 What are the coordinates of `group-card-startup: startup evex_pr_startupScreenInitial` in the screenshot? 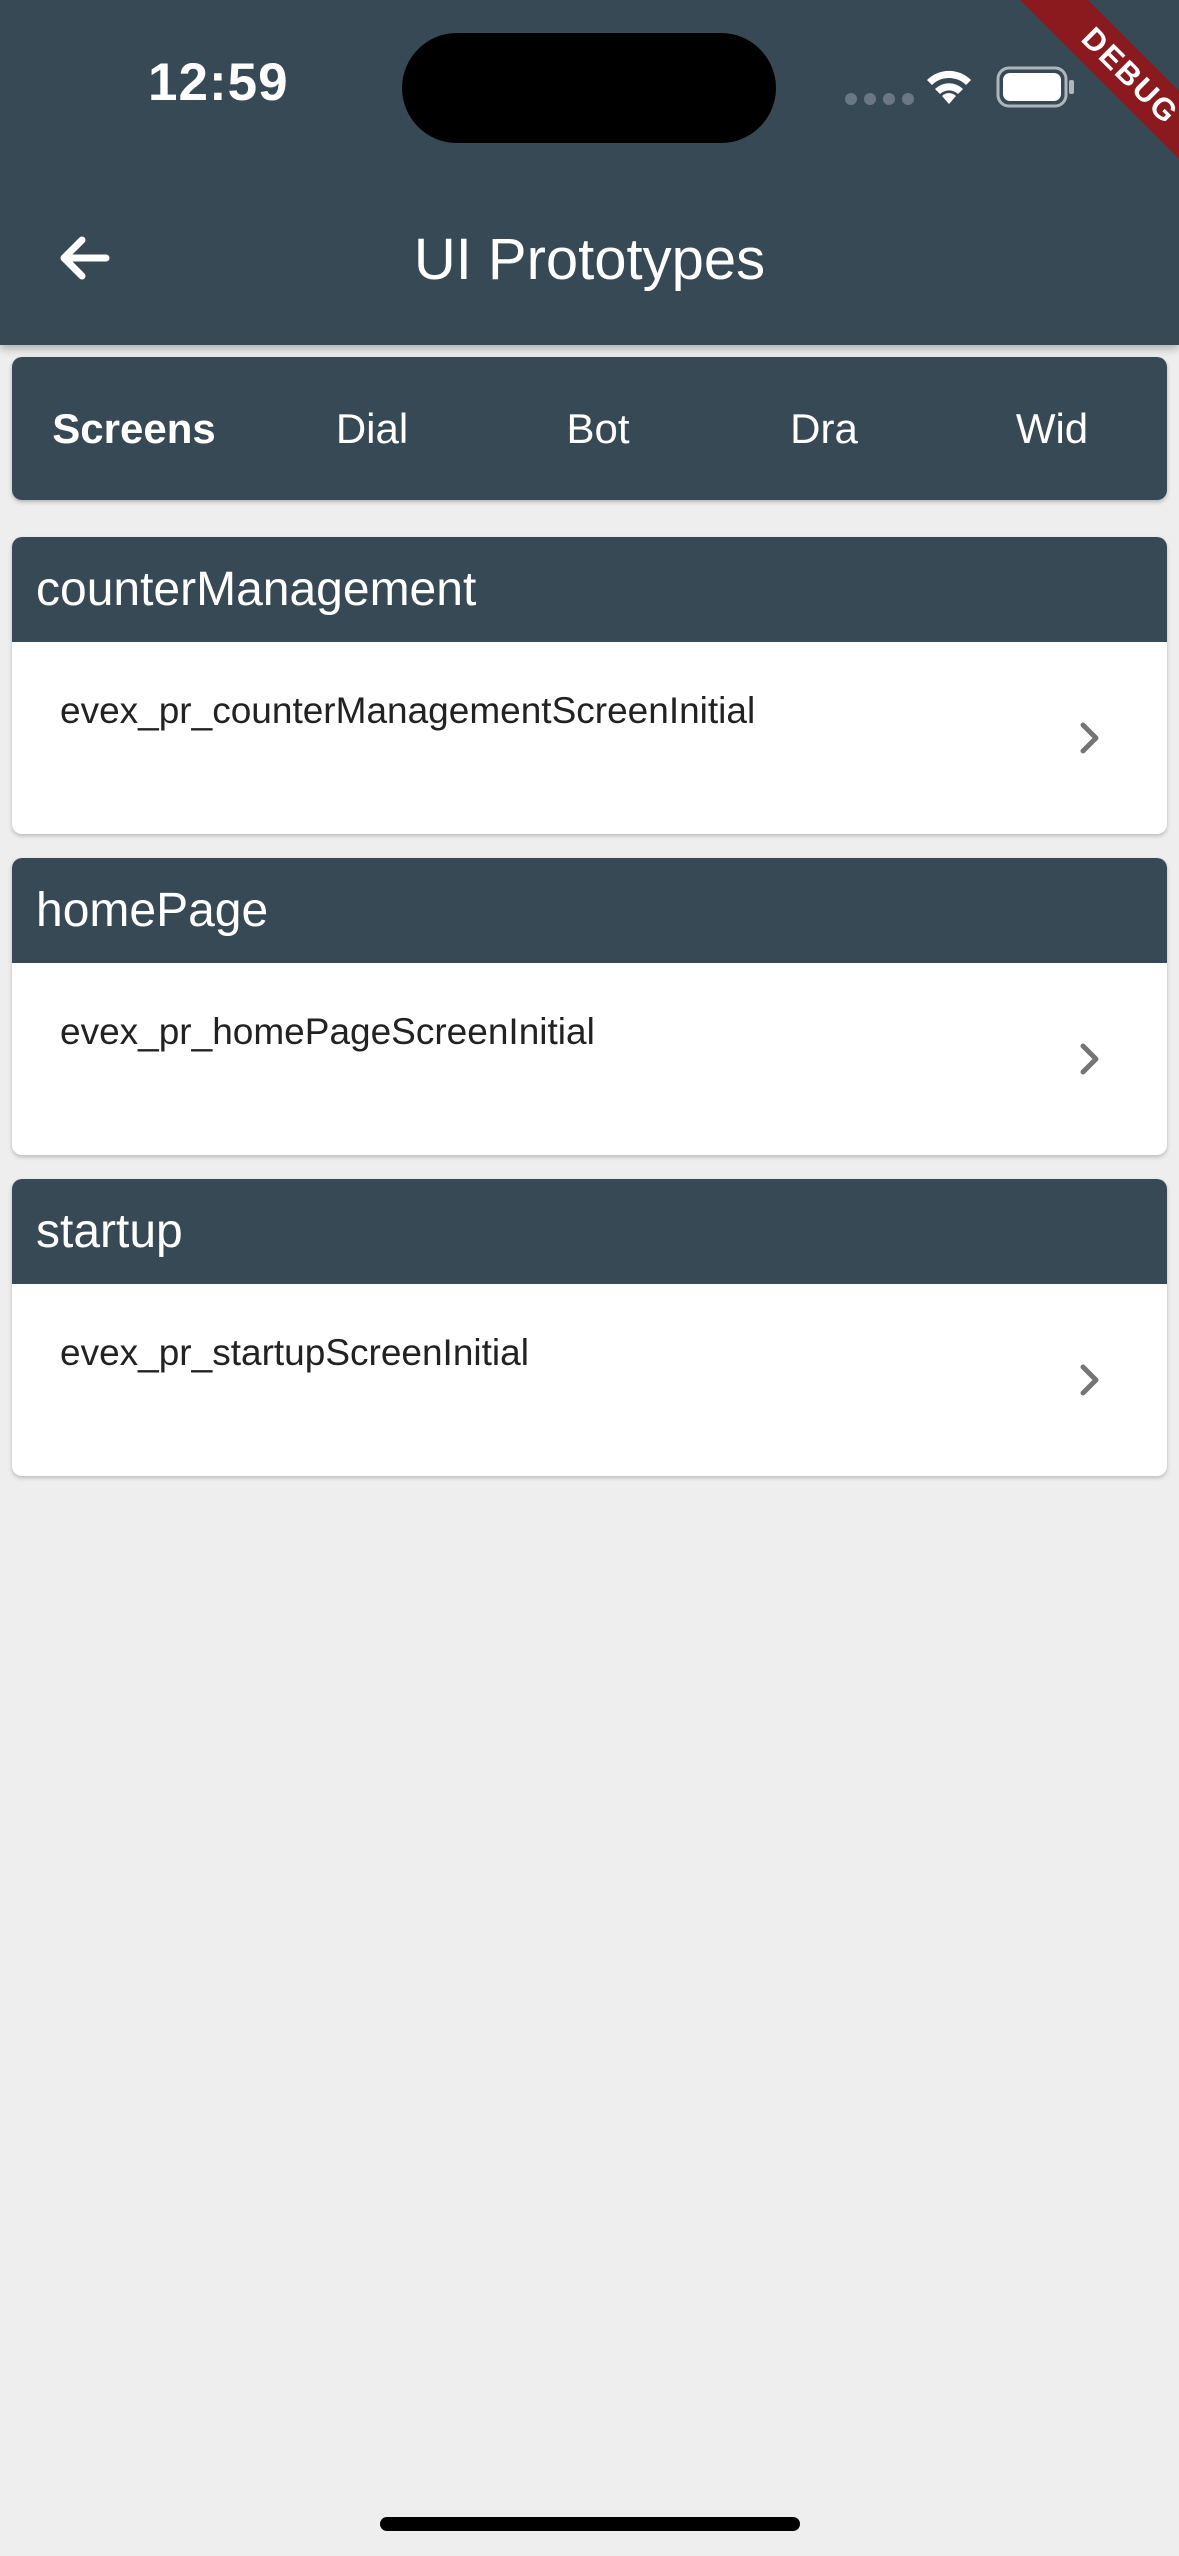 It's located at (589, 1327).